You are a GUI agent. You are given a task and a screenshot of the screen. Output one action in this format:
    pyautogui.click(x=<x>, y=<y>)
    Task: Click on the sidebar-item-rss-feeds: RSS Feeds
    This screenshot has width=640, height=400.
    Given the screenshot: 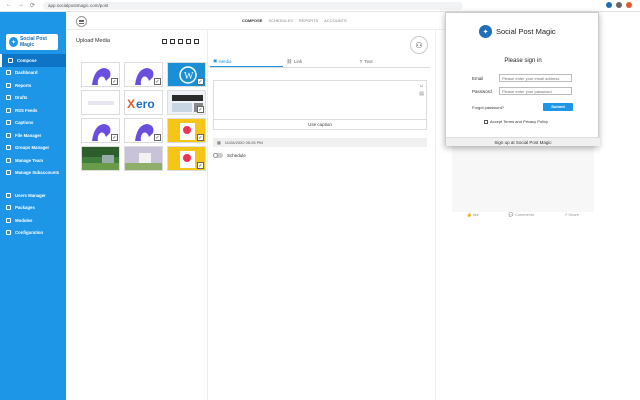 What is the action you would take?
    pyautogui.click(x=33, y=110)
    